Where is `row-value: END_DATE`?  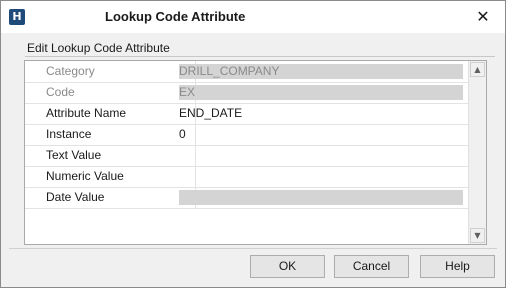 row-value: END_DATE is located at coordinates (211, 113).